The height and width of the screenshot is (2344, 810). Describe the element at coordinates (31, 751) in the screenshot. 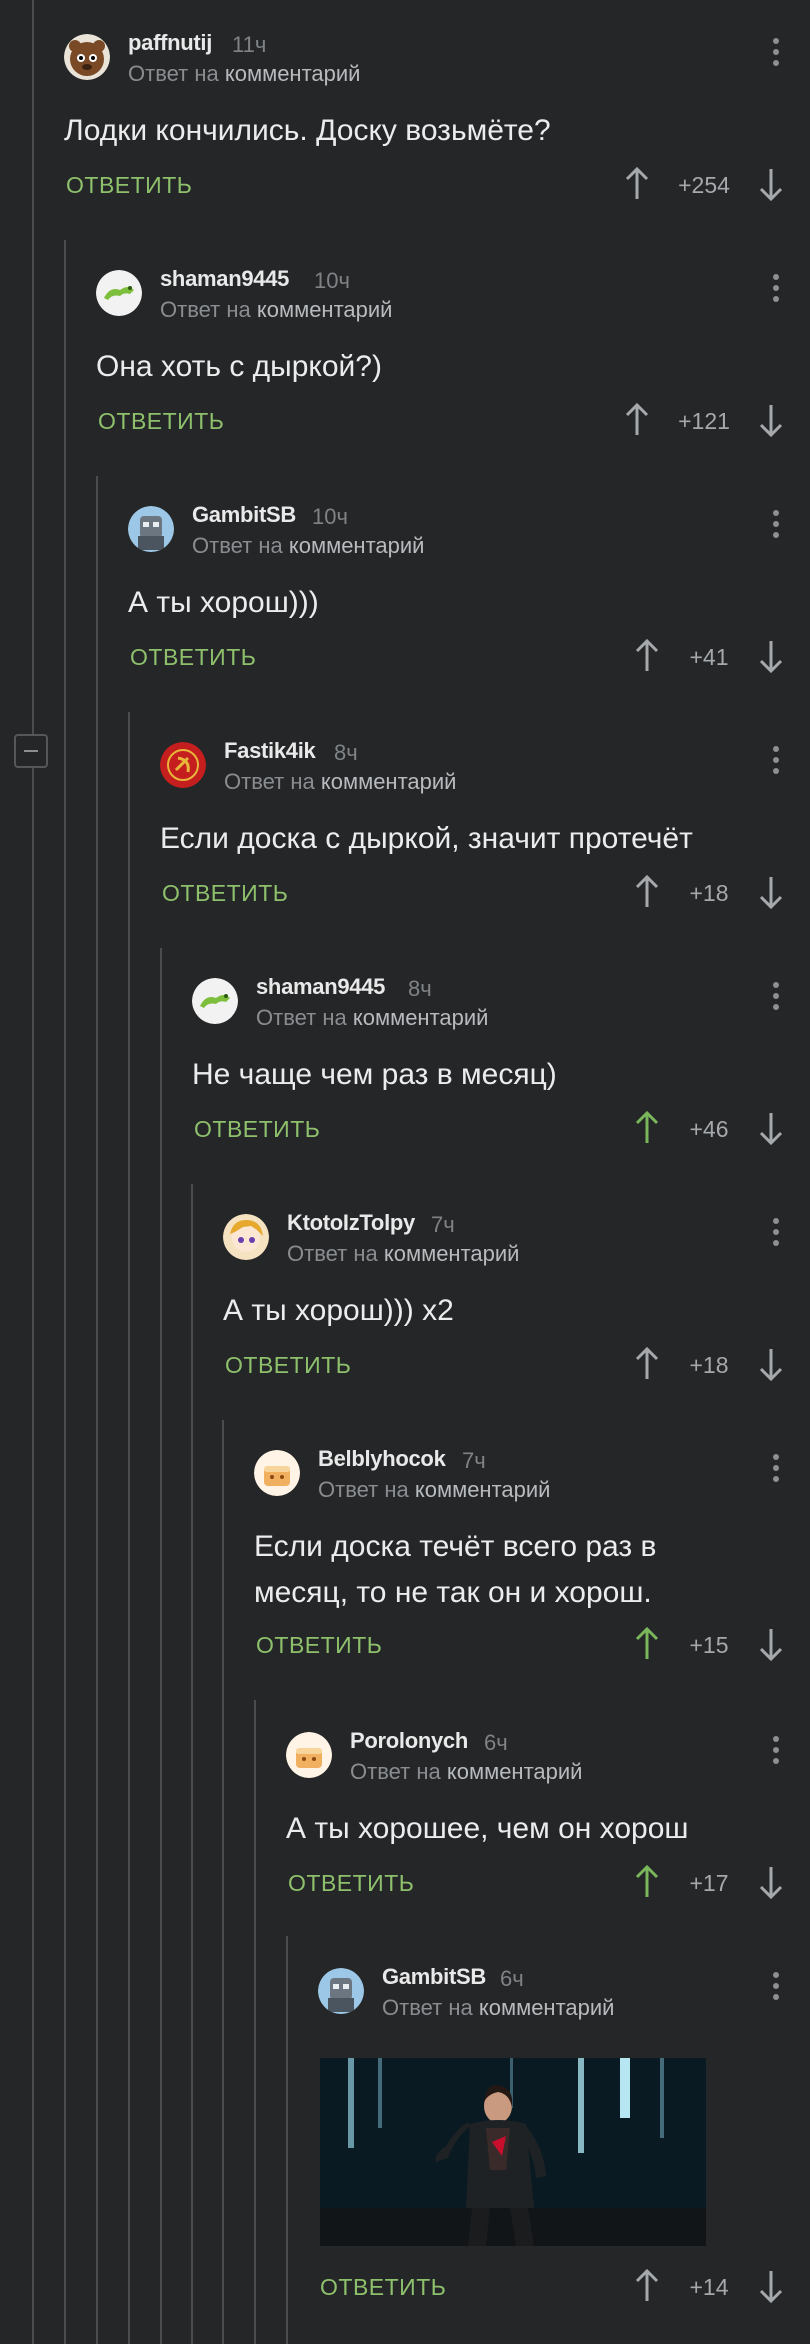

I see `collapse-minus-icon` at that location.